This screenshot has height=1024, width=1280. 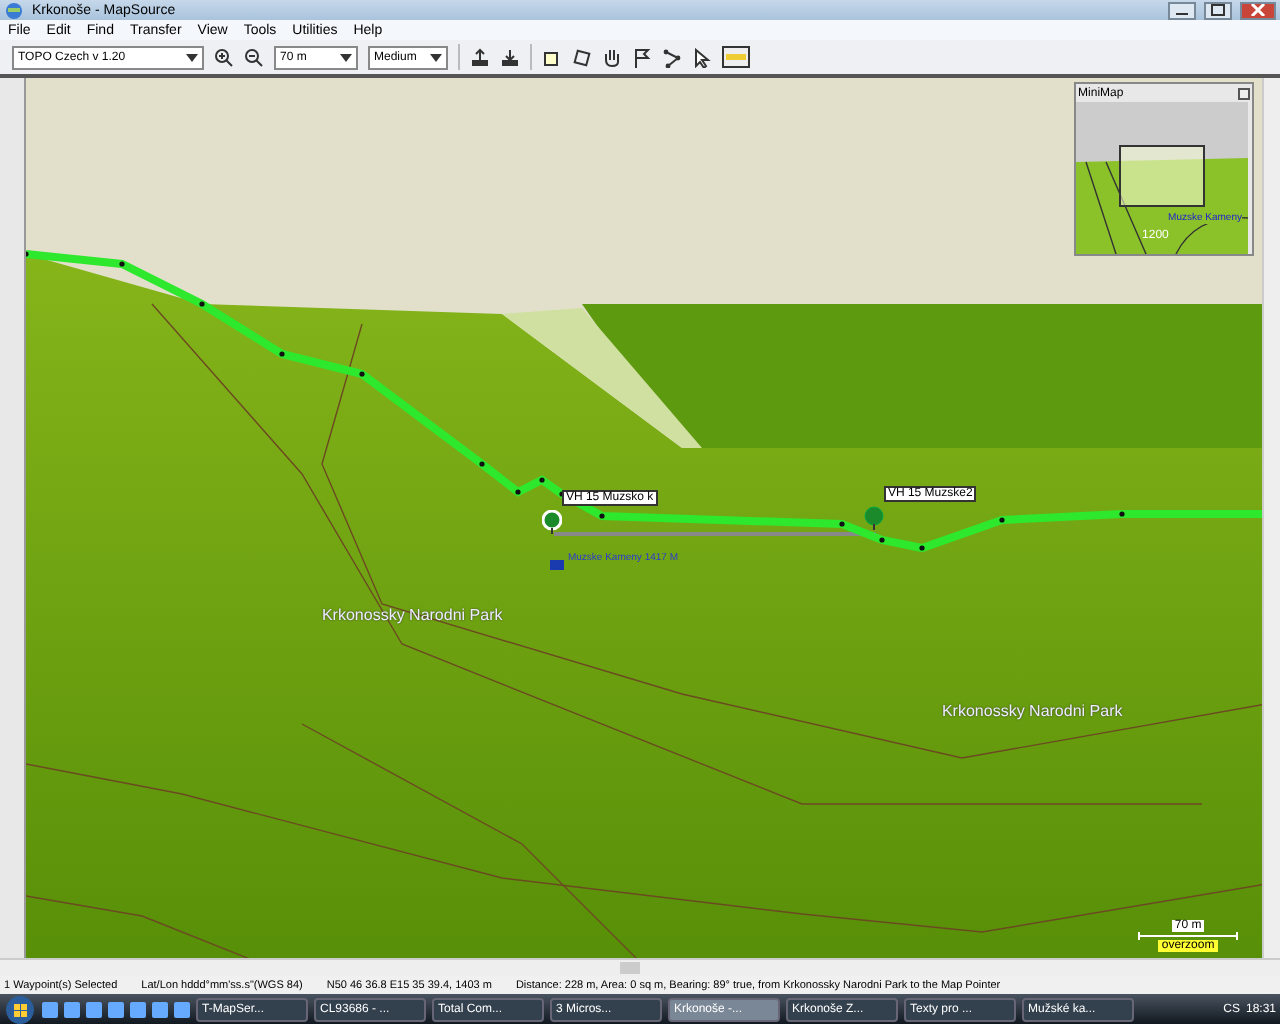 What do you see at coordinates (1182, 10) in the screenshot?
I see `minimize-button` at bounding box center [1182, 10].